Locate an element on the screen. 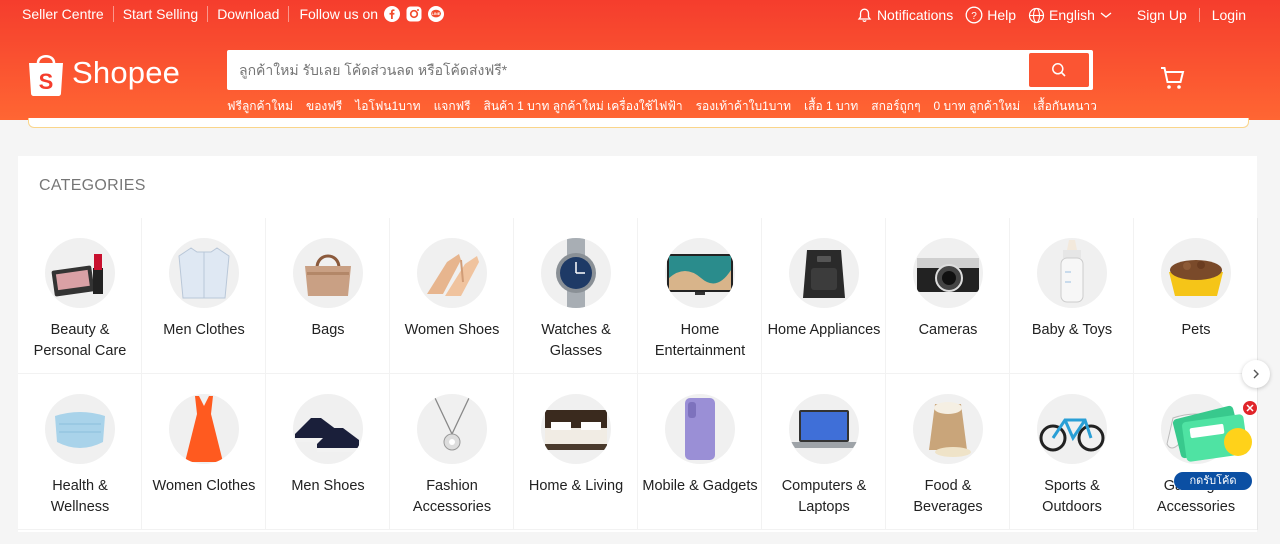 Image resolution: width=1280 pixels, height=544 pixels. handbag-icon is located at coordinates (328, 273).